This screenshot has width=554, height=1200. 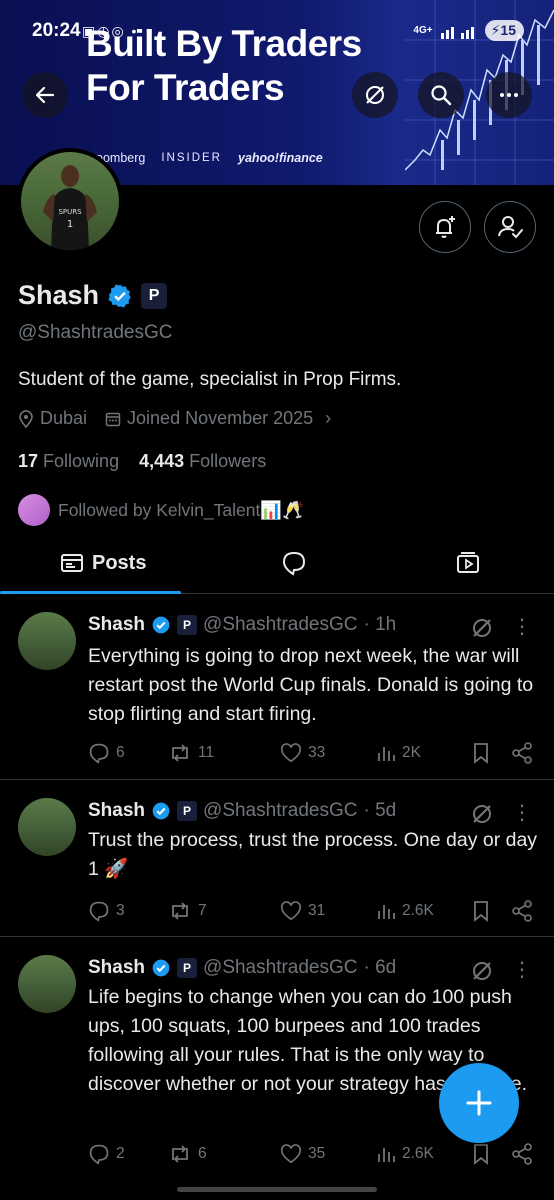 I want to click on following-count: 17, so click(x=28, y=461).